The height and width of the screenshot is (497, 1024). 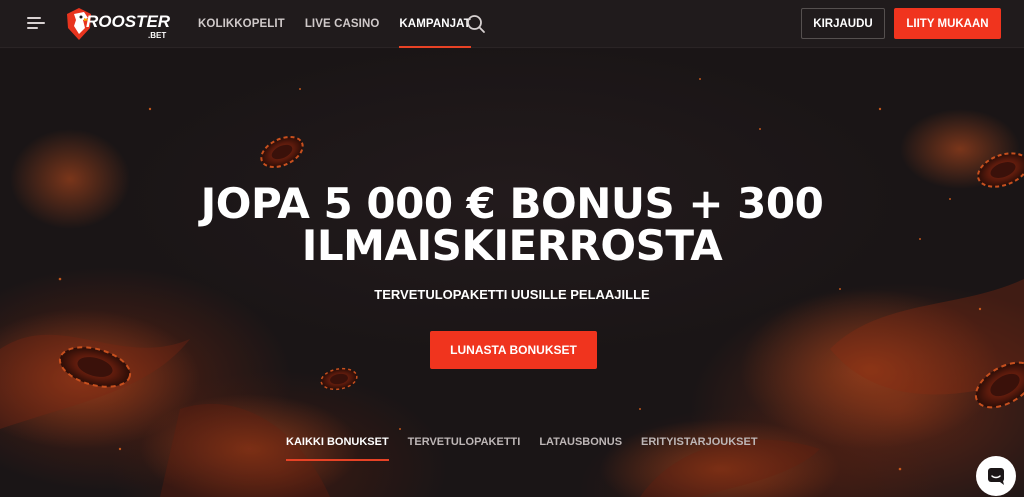 I want to click on tab-all-bonuses: KAIKKI BONUKSET, so click(x=337, y=447).